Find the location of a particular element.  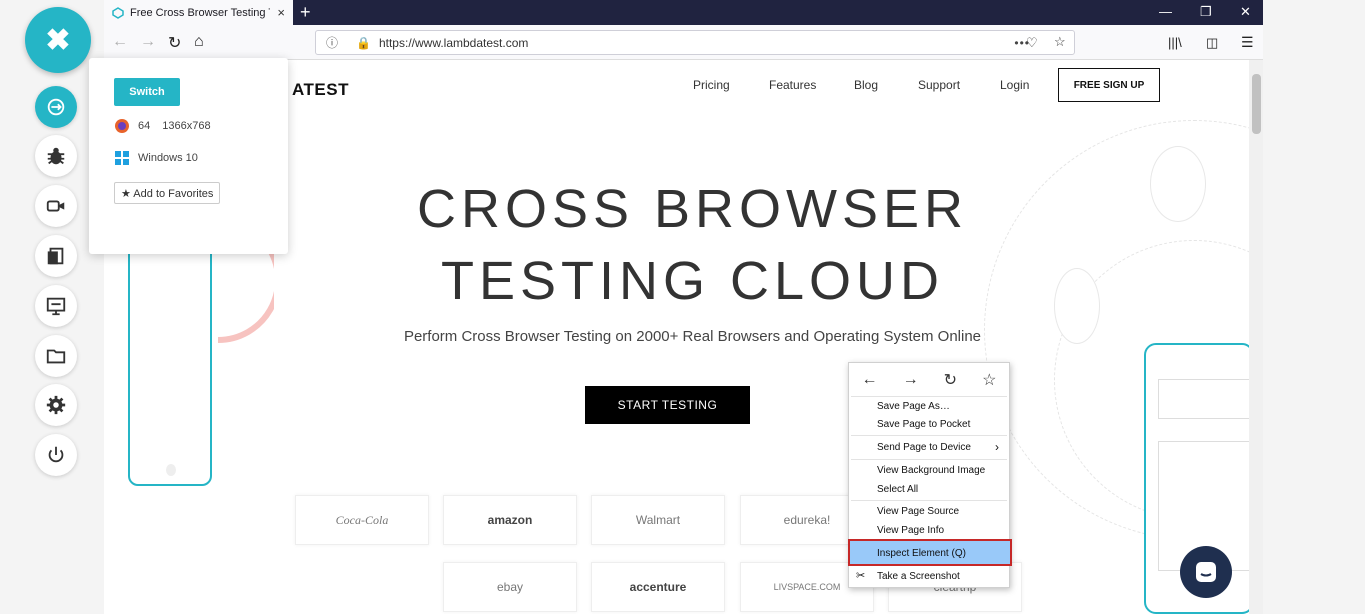

lock-icon: 🔒 is located at coordinates (363, 43).